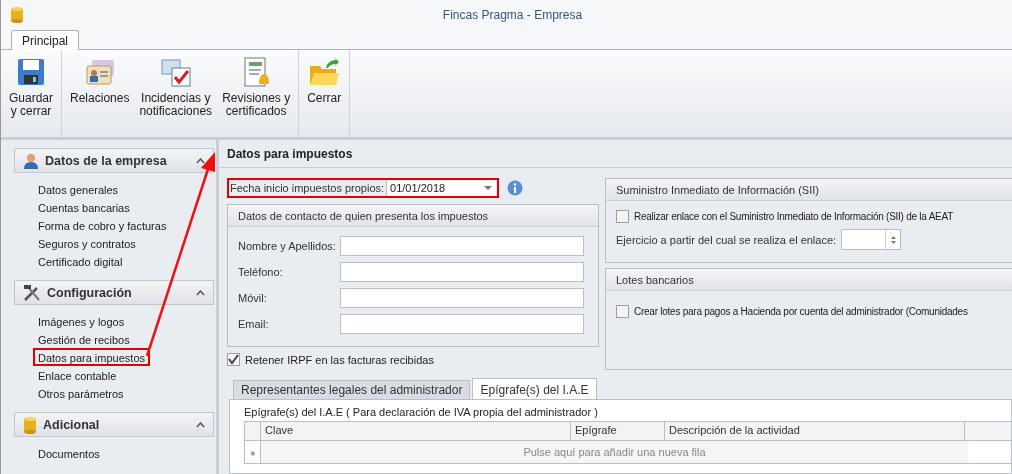 The width and height of the screenshot is (1012, 474). What do you see at coordinates (512, 15) in the screenshot?
I see `window-title: Fincas Pragma - Empresa` at bounding box center [512, 15].